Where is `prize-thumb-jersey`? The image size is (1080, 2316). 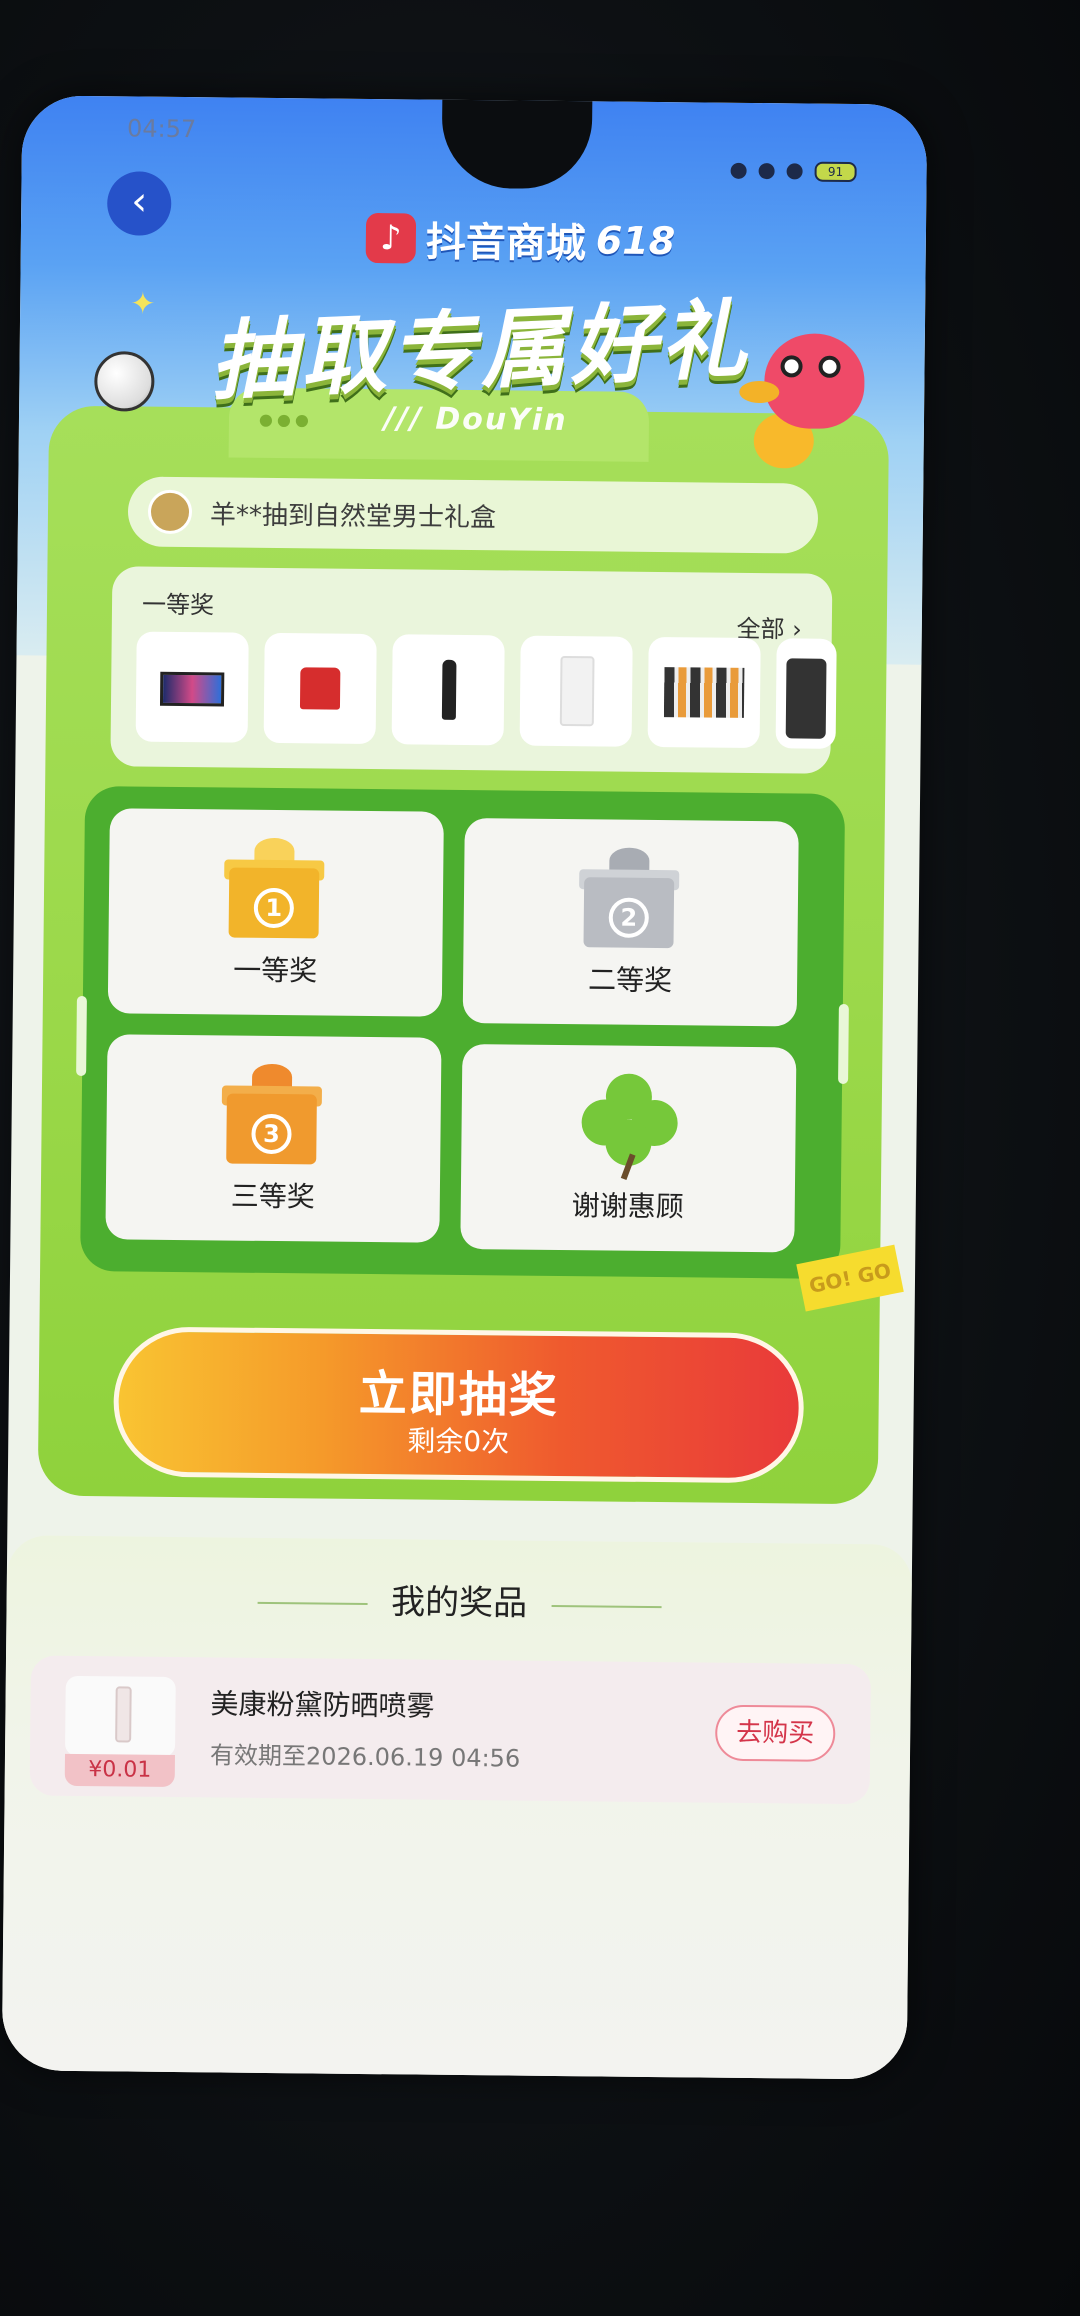
prize-thumb-jersey is located at coordinates (320, 688).